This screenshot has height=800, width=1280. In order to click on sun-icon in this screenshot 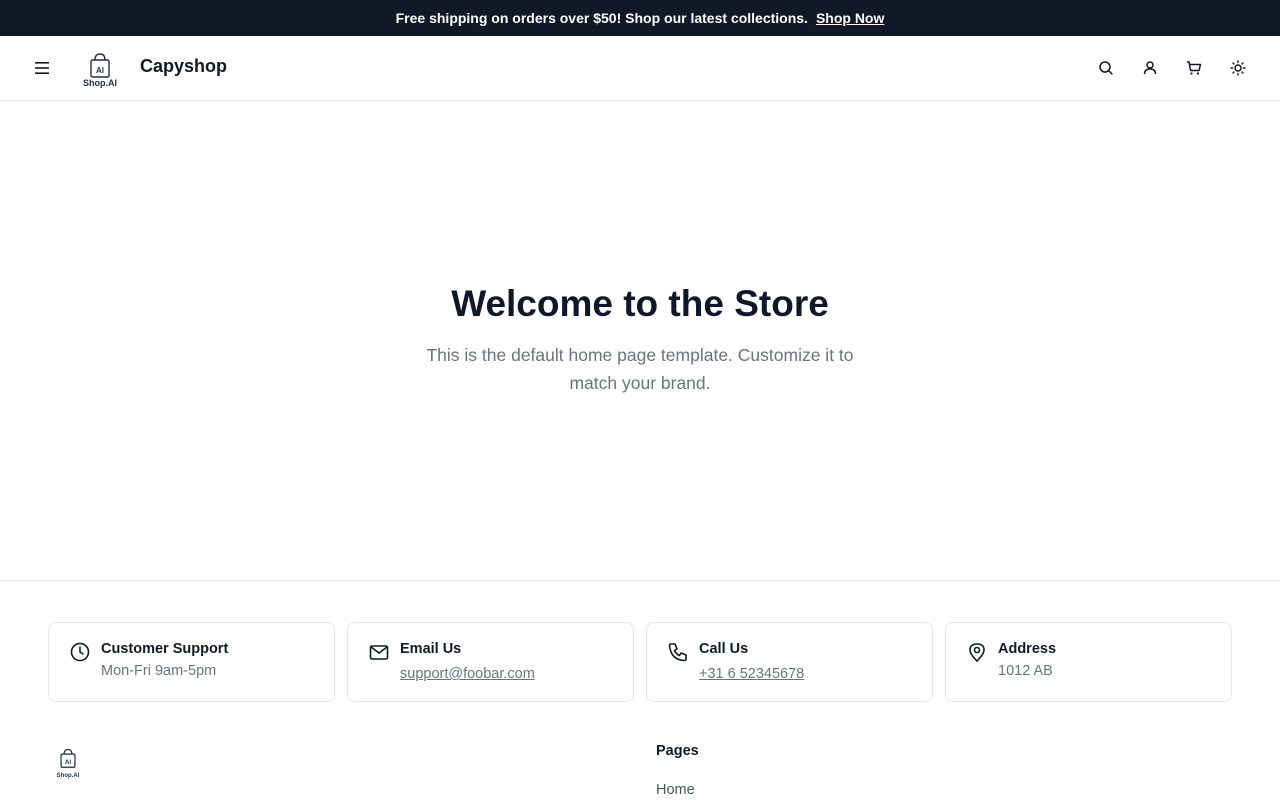, I will do `click(1238, 68)`.